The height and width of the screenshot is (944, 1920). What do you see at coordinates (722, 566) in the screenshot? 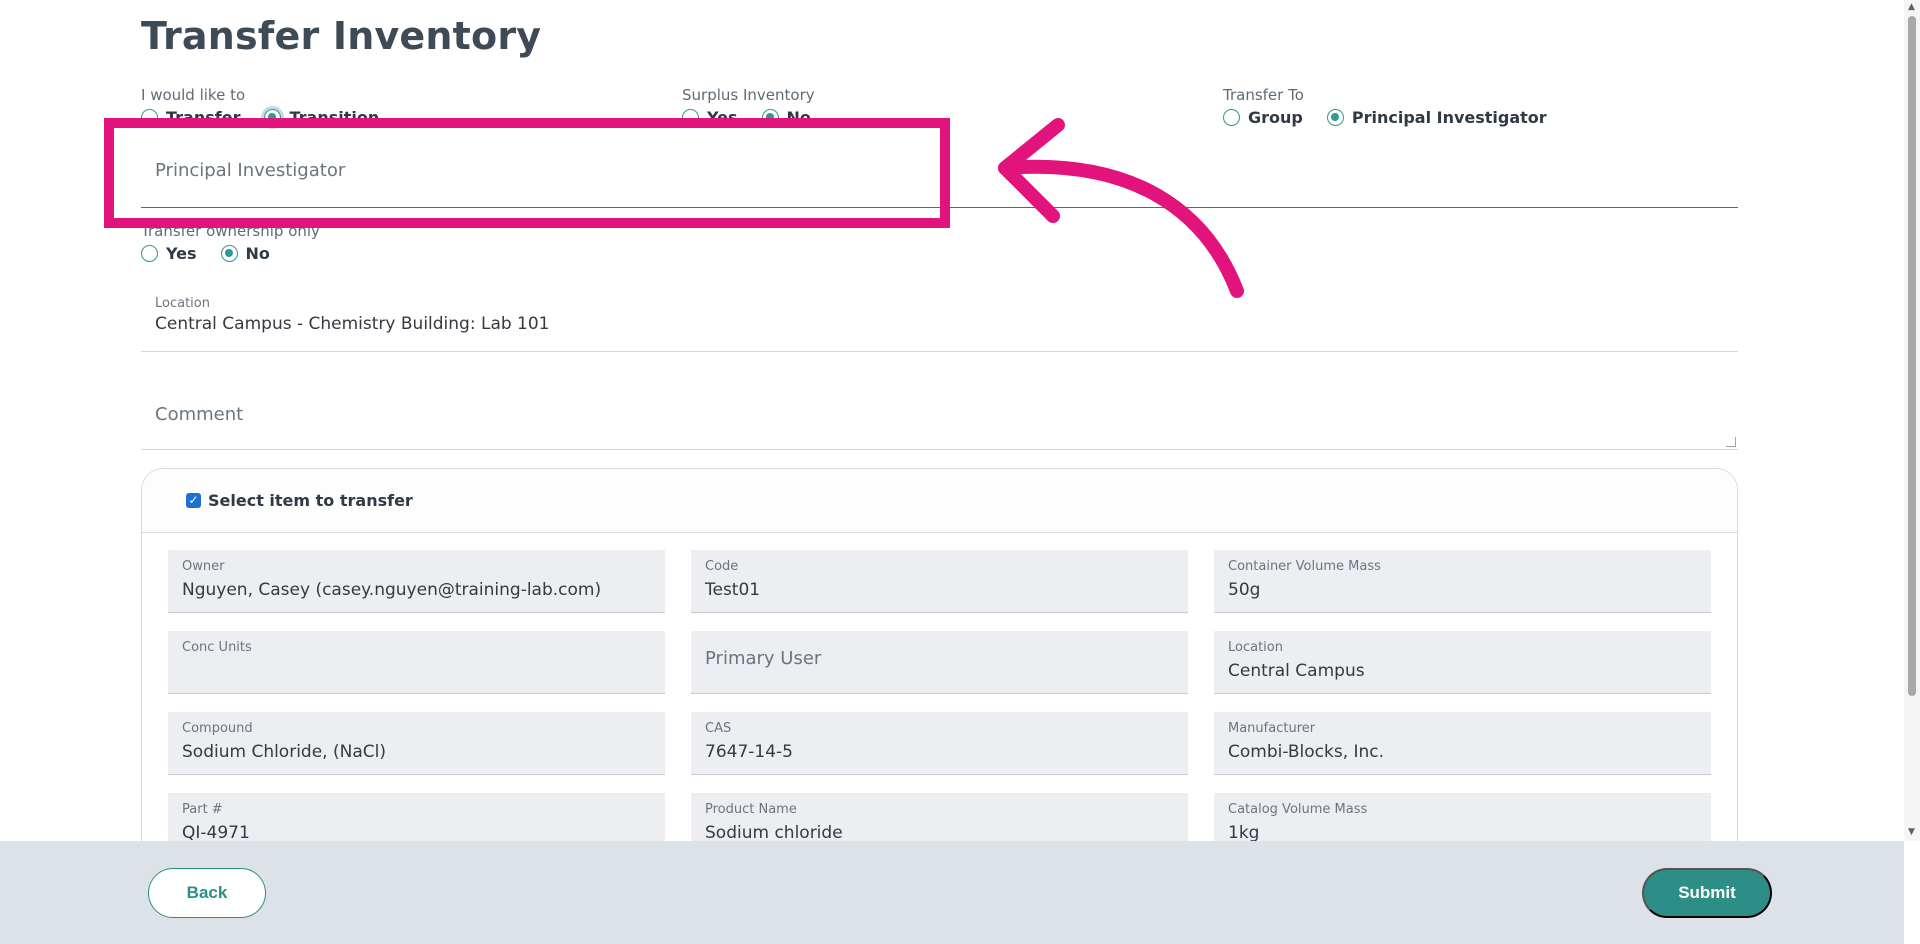
I see `field-label: Code` at bounding box center [722, 566].